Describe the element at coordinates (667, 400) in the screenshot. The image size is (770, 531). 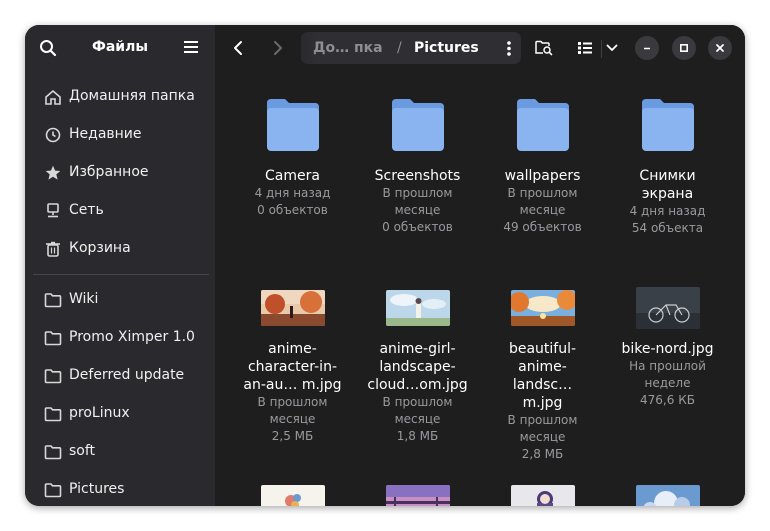
I see `item-size: 476,6 КБ` at that location.